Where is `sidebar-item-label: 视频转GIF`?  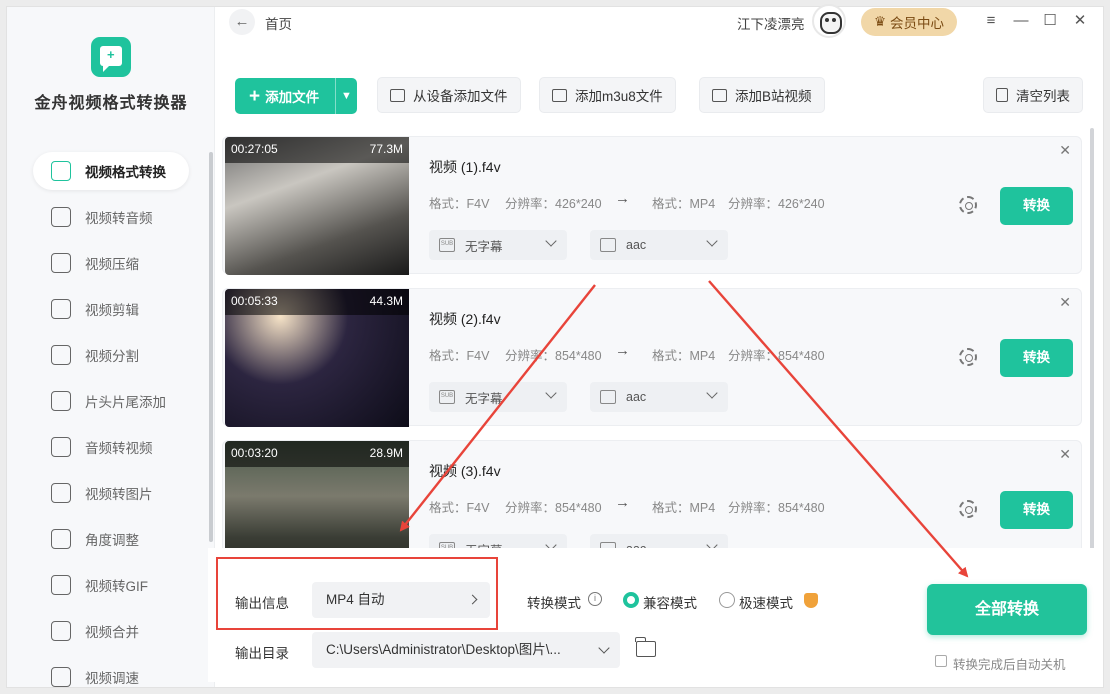 sidebar-item-label: 视频转GIF is located at coordinates (116, 586).